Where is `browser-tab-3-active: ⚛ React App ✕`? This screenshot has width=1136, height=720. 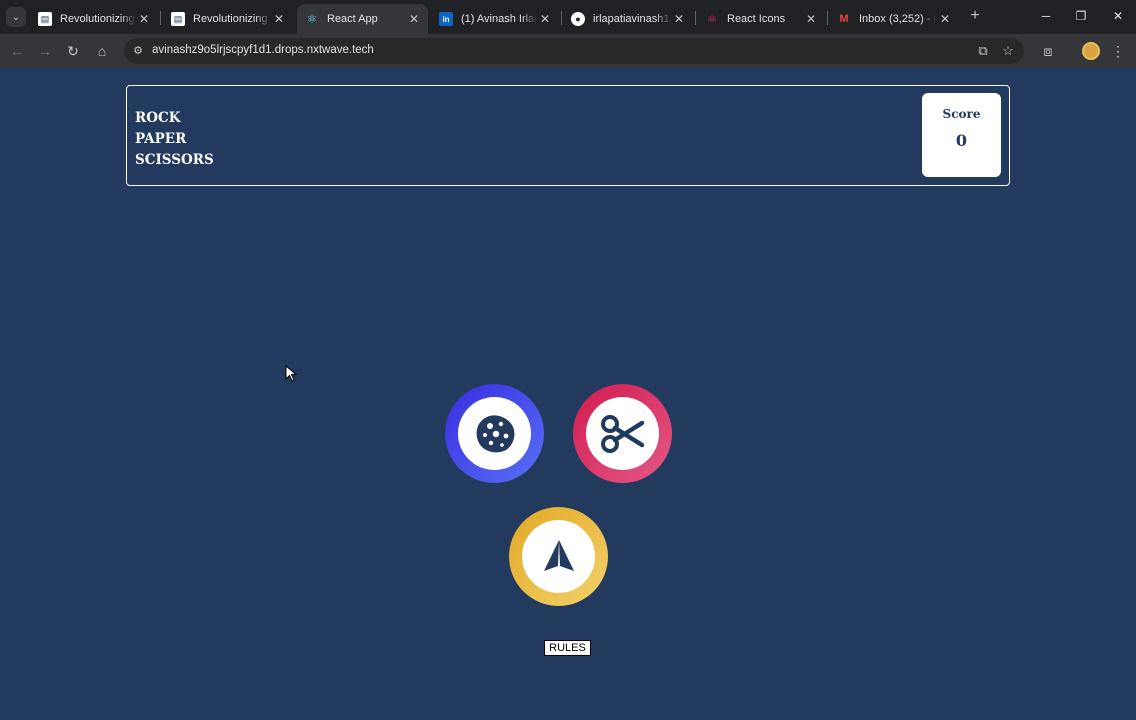
browser-tab-3-active: ⚛ React App ✕ is located at coordinates (362, 19).